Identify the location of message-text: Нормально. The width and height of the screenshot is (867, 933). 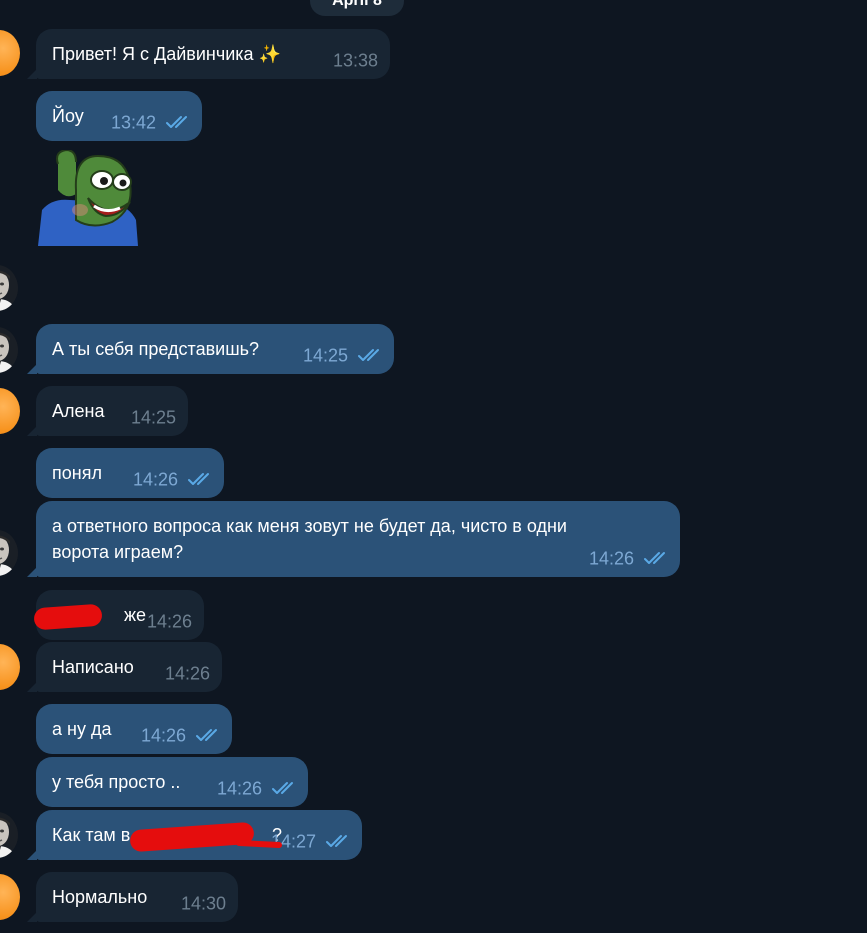
(100, 897).